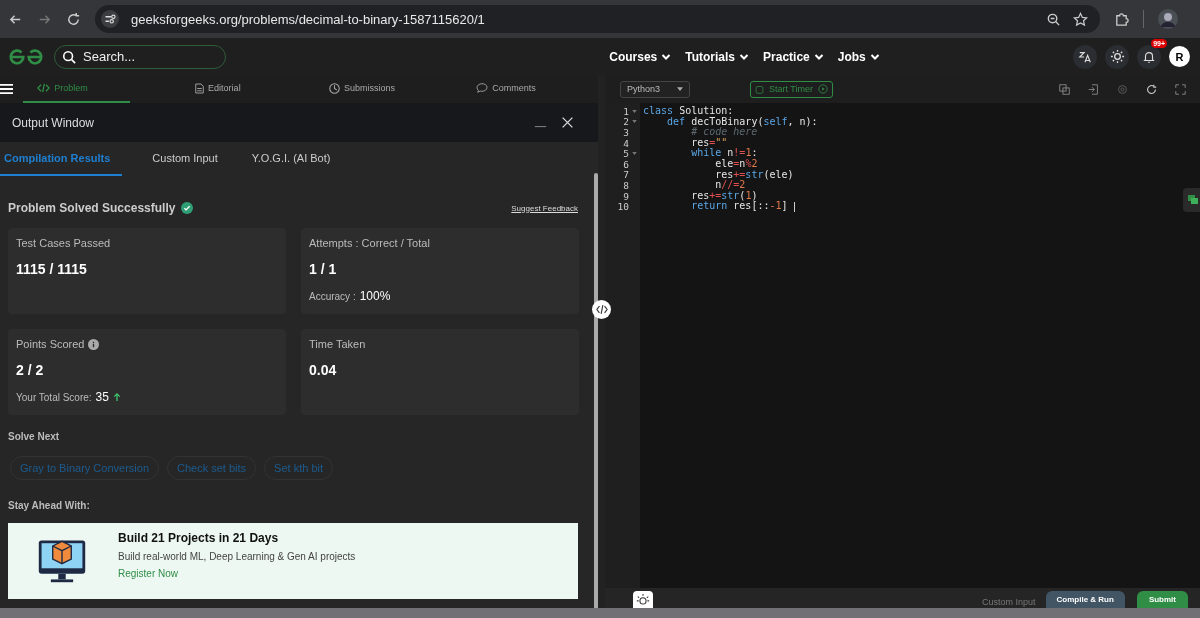  I want to click on code-line: ele=n%2, so click(736, 164).